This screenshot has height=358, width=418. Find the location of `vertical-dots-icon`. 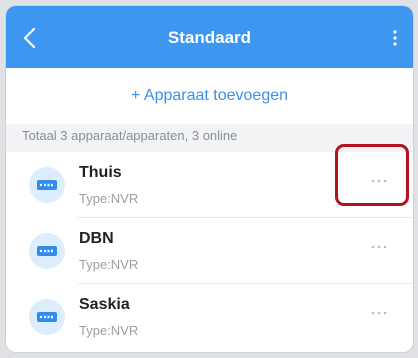

vertical-dots-icon is located at coordinates (395, 38).